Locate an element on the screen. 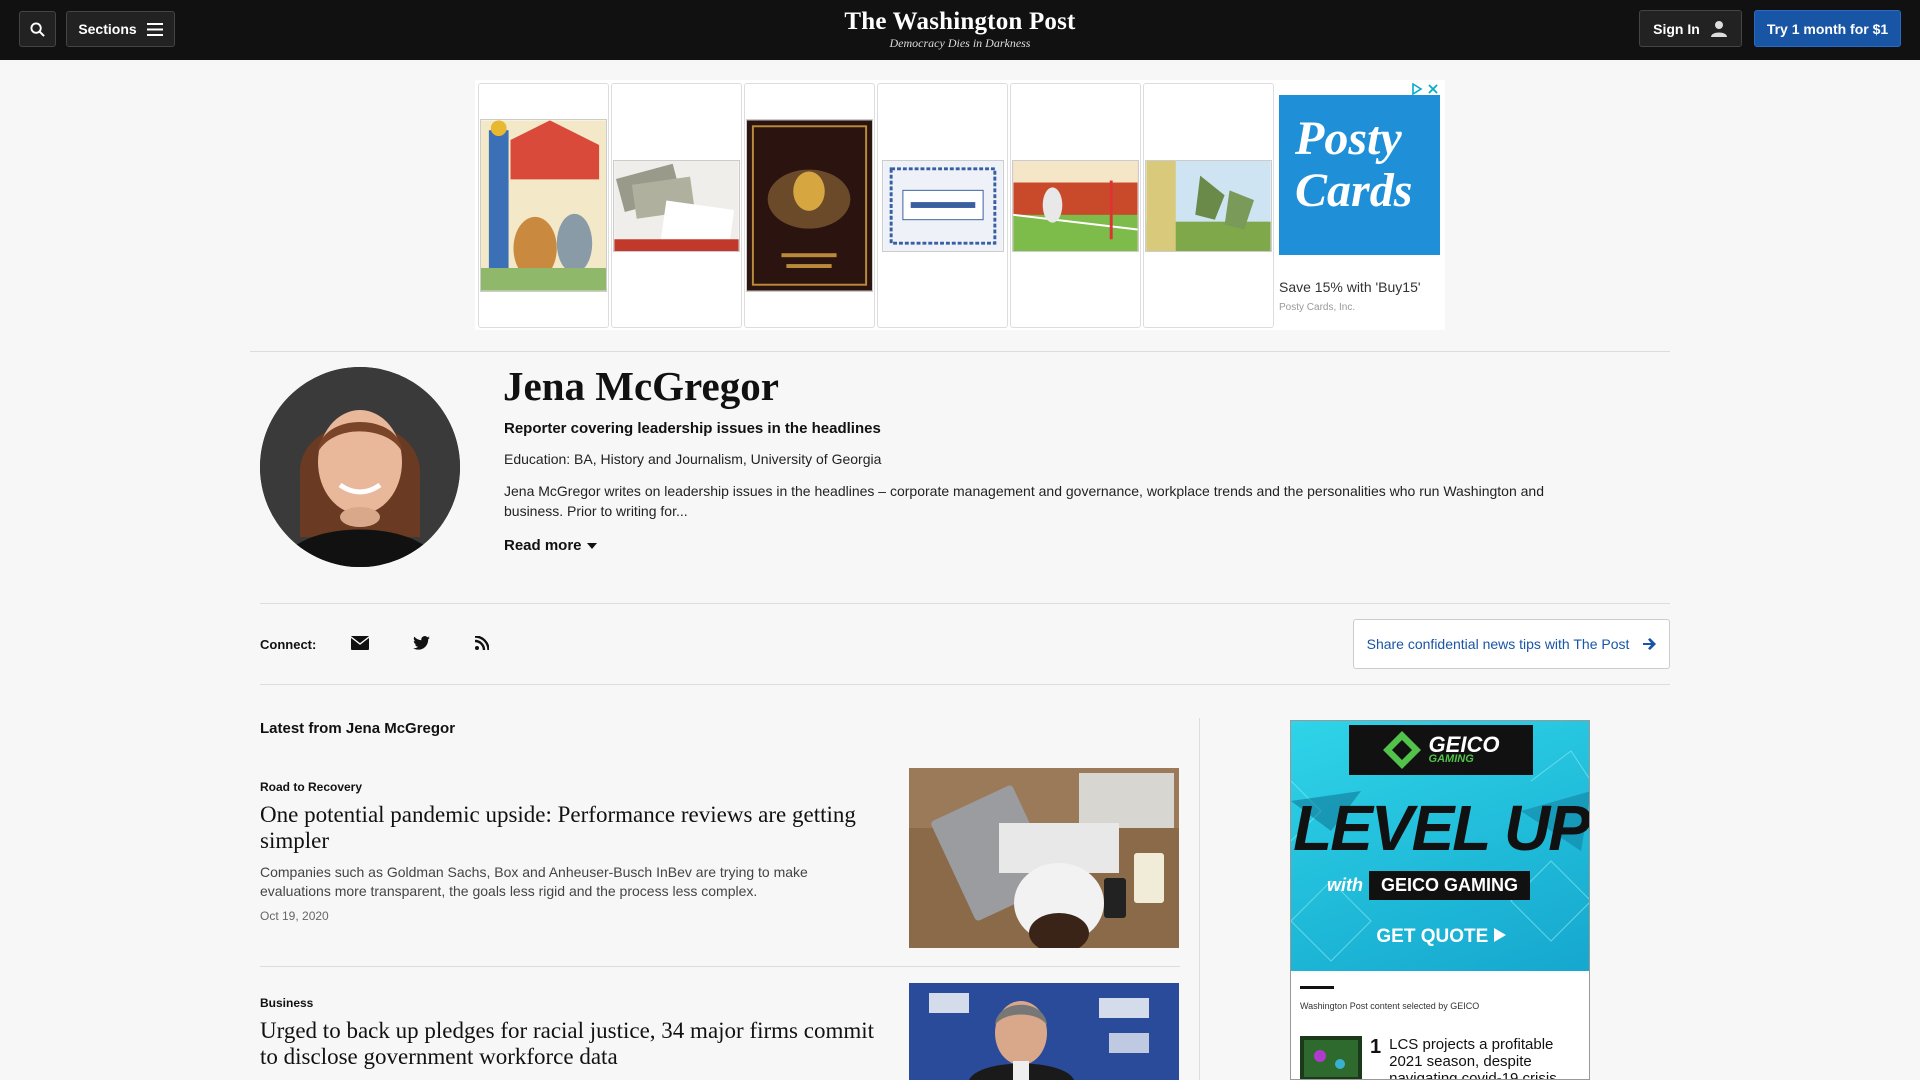  laptop-desk-photo is located at coordinates (1044, 858).